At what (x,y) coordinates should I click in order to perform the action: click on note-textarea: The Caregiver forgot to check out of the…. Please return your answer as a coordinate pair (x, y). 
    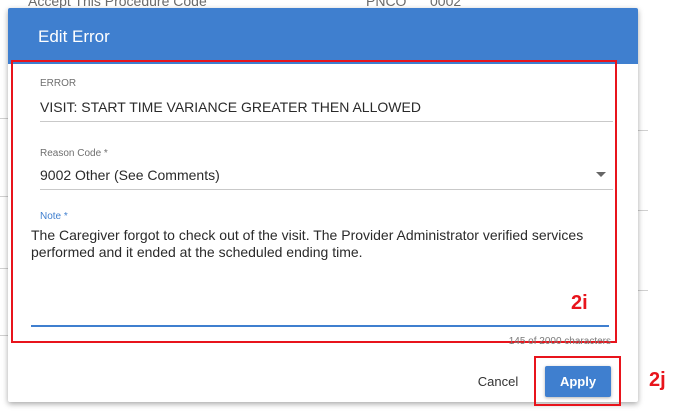
    Looking at the image, I should click on (321, 244).